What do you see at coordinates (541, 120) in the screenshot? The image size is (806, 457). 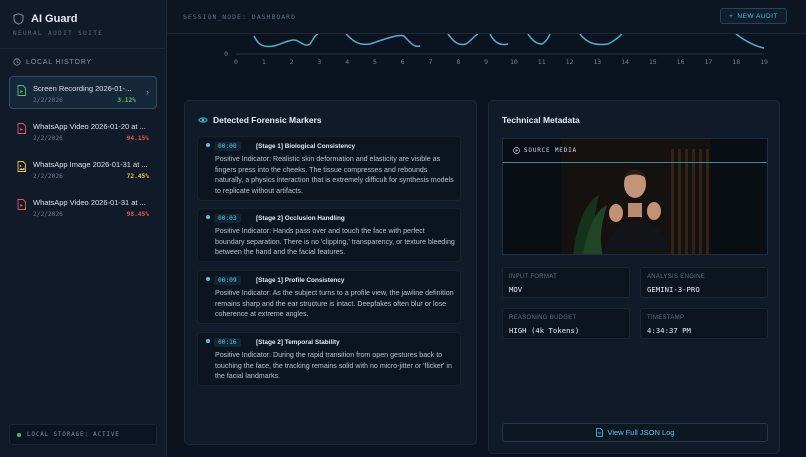 I see `metadata-title: Technical Metadata` at bounding box center [541, 120].